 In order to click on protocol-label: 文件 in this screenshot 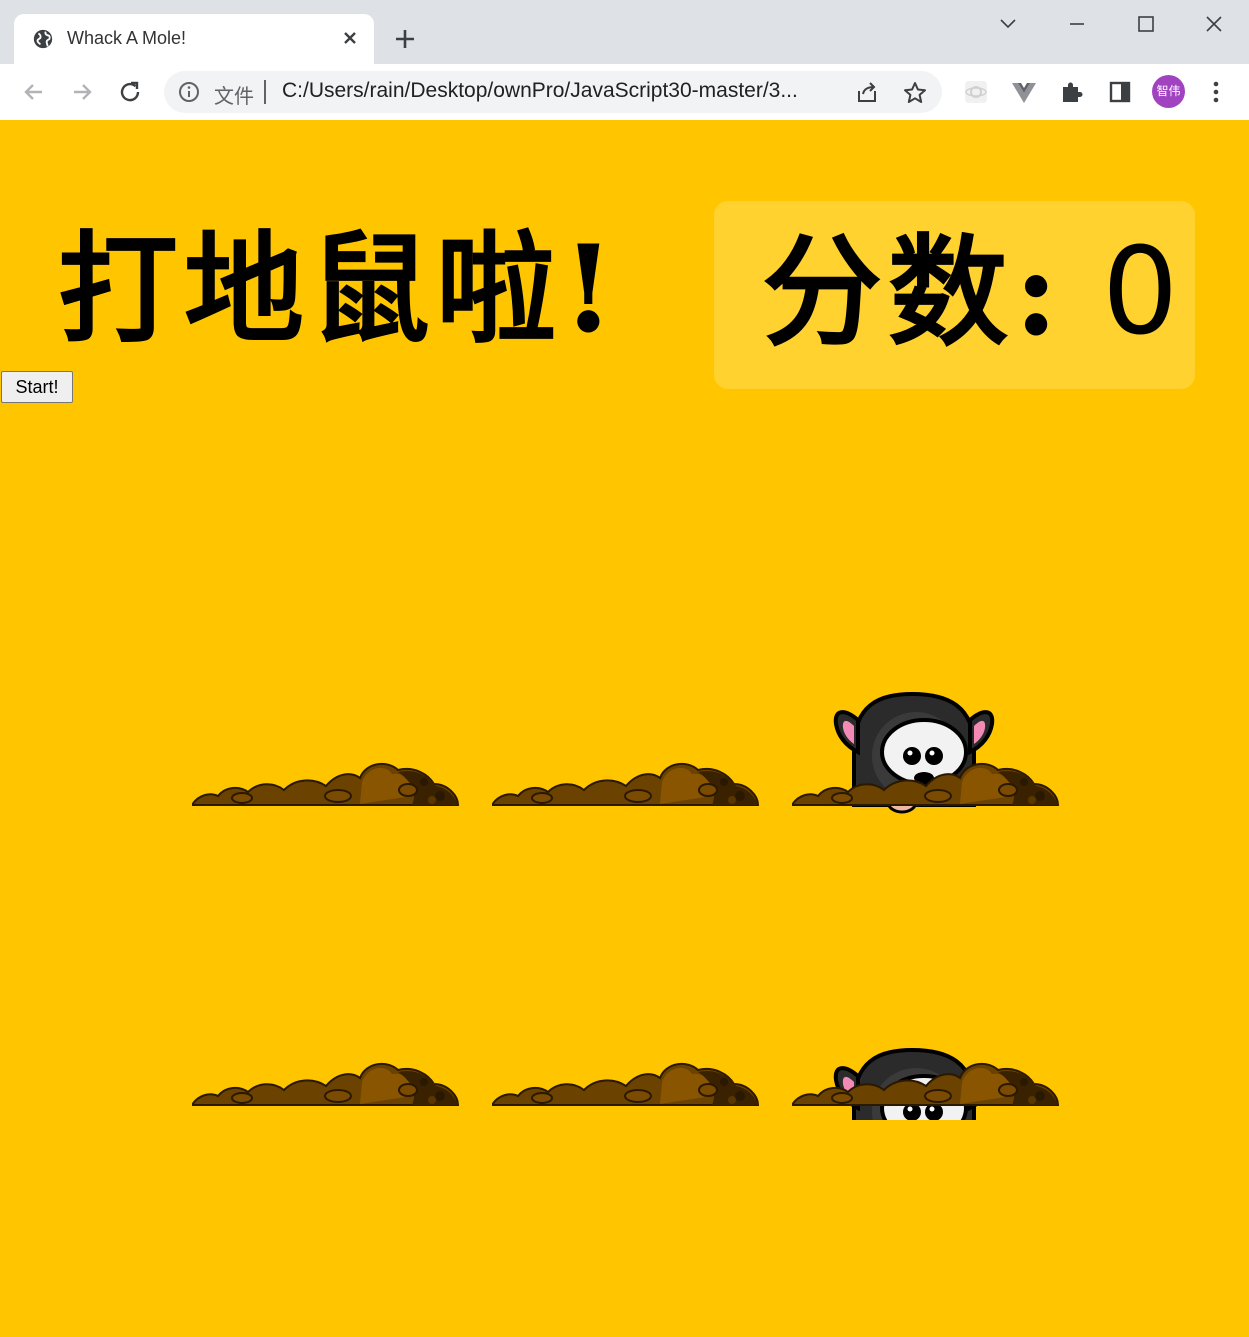, I will do `click(234, 96)`.